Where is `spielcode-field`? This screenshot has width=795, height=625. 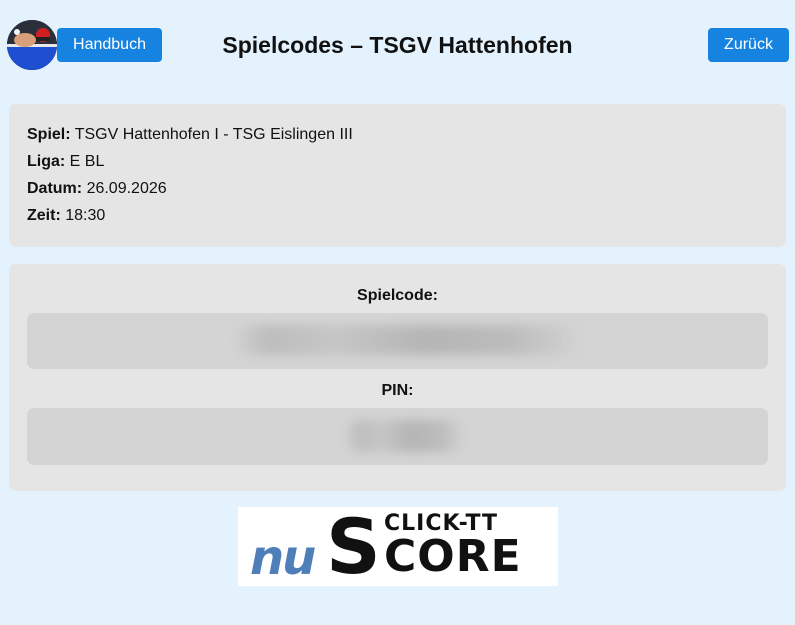 spielcode-field is located at coordinates (397, 341).